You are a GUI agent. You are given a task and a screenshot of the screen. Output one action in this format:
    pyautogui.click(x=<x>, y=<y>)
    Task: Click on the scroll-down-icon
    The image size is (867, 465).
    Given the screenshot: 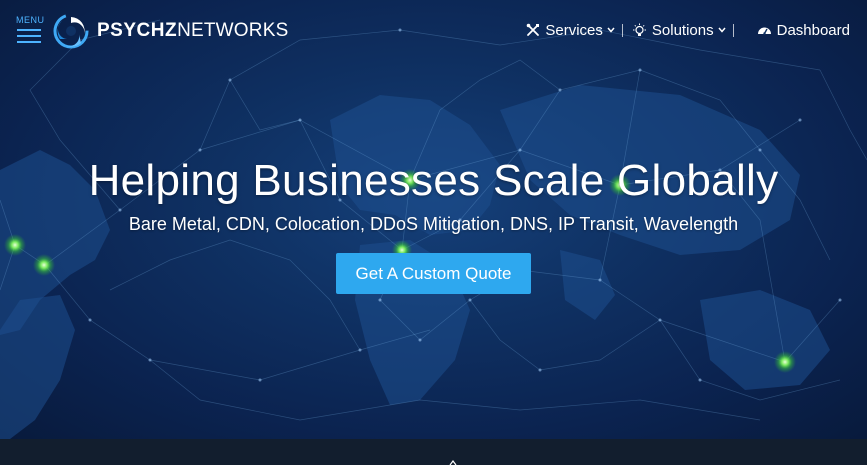 What is the action you would take?
    pyautogui.click(x=453, y=462)
    